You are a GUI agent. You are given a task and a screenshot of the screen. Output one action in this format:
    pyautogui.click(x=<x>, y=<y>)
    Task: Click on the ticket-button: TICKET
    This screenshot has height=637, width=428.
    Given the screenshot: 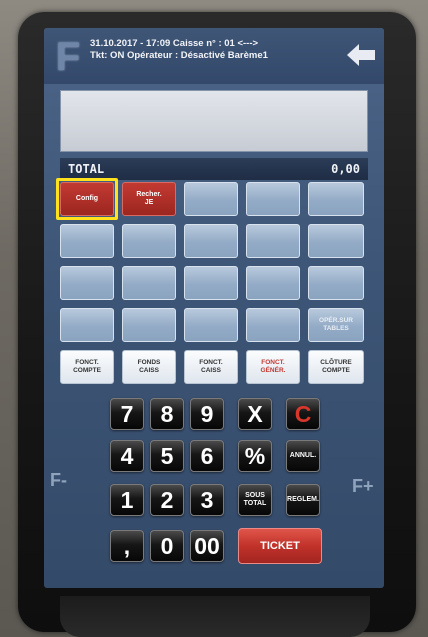 What is the action you would take?
    pyautogui.click(x=280, y=546)
    